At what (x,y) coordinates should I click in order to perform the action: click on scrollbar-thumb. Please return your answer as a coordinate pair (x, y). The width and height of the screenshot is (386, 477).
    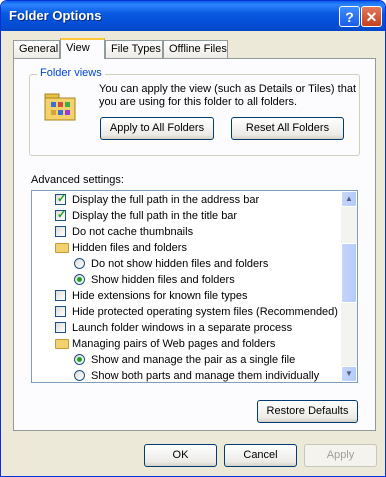
    Looking at the image, I should click on (349, 273).